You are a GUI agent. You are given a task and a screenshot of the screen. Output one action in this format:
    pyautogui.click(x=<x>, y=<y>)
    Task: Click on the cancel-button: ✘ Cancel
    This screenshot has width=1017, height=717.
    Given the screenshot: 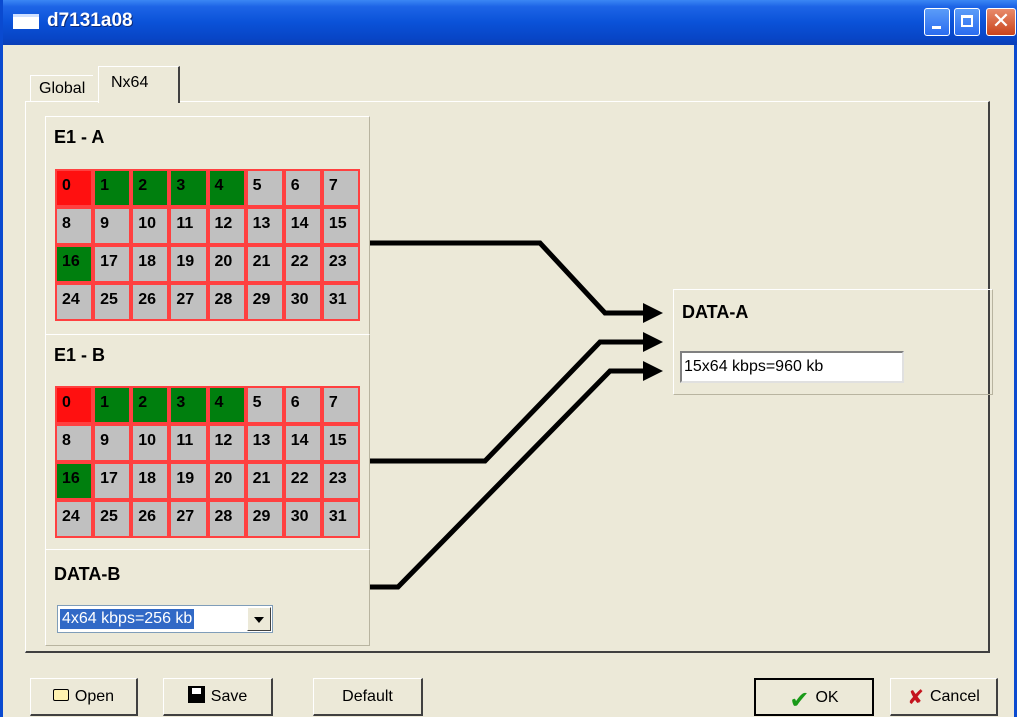 What is the action you would take?
    pyautogui.click(x=944, y=697)
    